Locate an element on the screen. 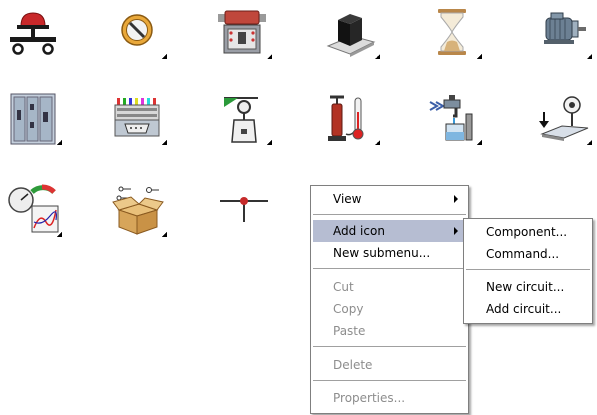  relay-module-icon is located at coordinates (243, 33).